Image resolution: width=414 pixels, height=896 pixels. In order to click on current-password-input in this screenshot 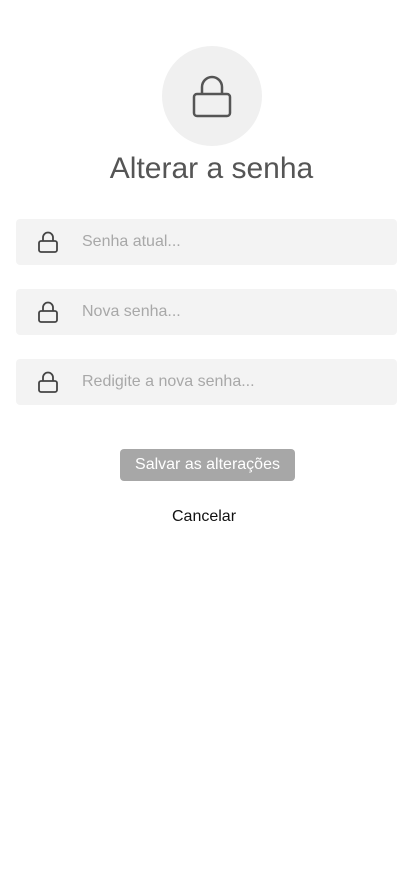, I will do `click(227, 242)`.